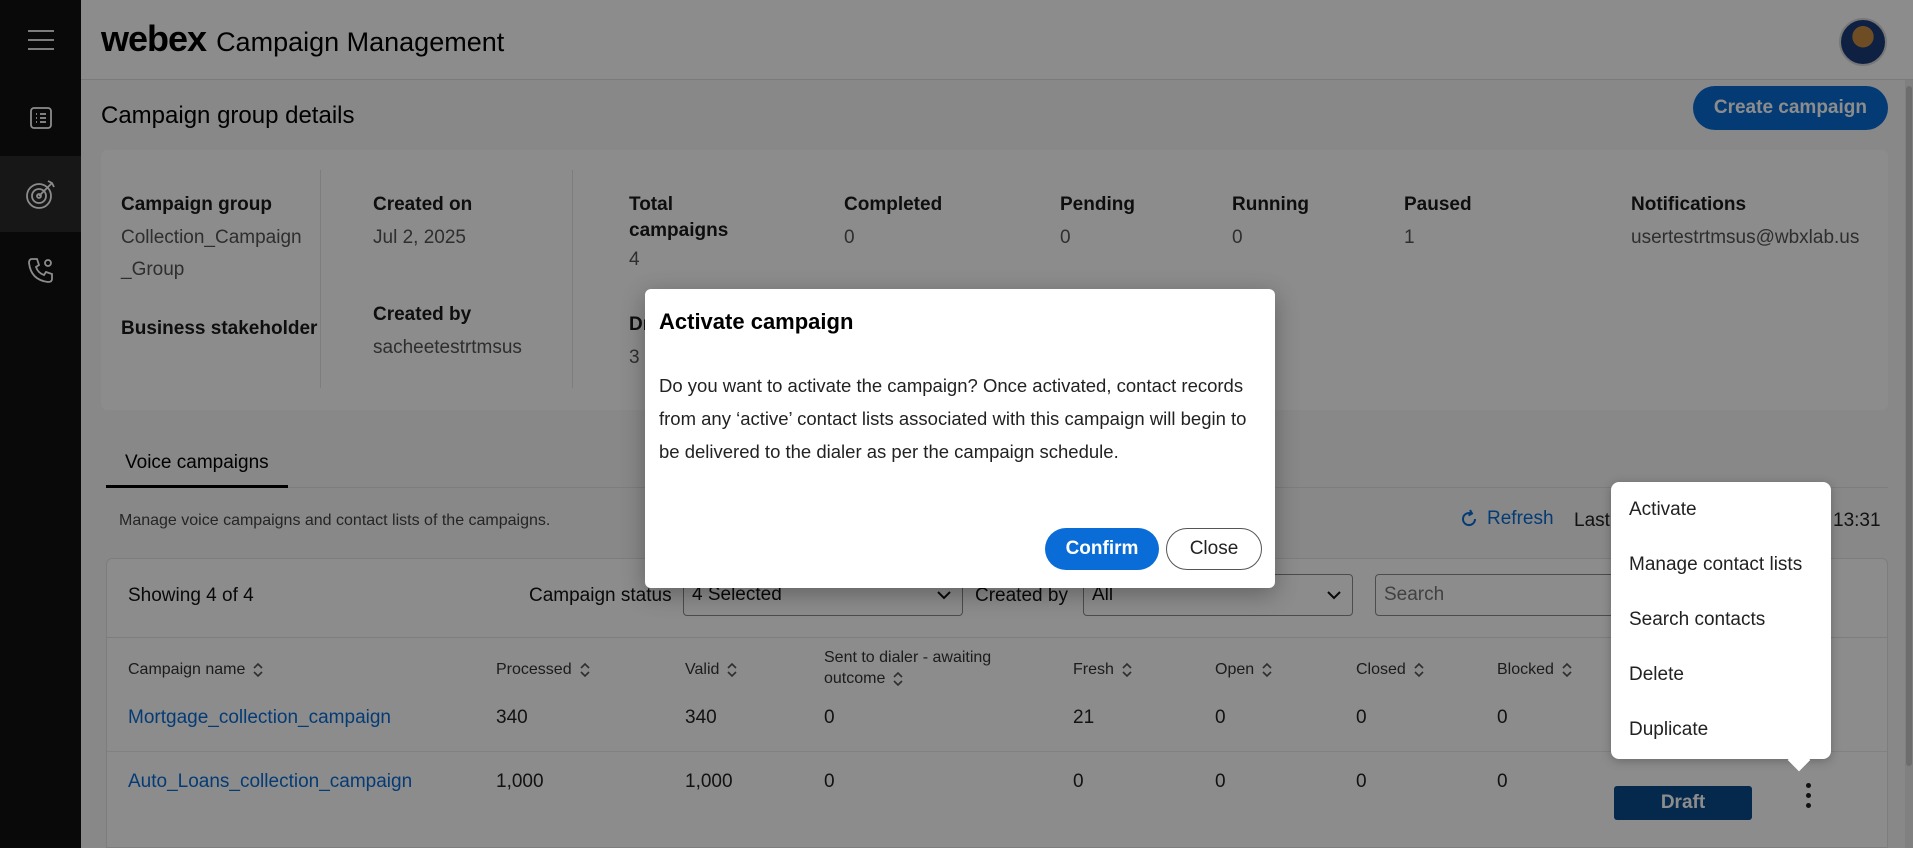  Describe the element at coordinates (1656, 675) in the screenshot. I see `menu-item-delete: Delete` at that location.